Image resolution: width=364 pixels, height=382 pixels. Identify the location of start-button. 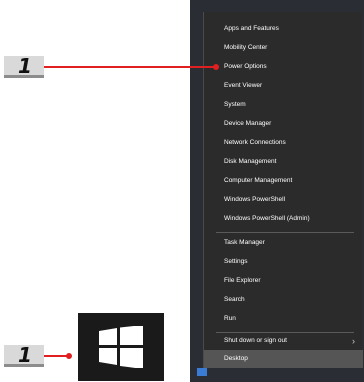
(121, 347).